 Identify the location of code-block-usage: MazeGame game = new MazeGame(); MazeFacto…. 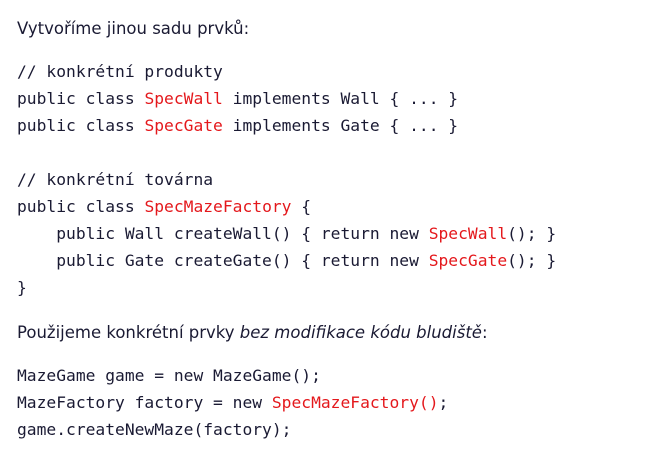
(232, 402).